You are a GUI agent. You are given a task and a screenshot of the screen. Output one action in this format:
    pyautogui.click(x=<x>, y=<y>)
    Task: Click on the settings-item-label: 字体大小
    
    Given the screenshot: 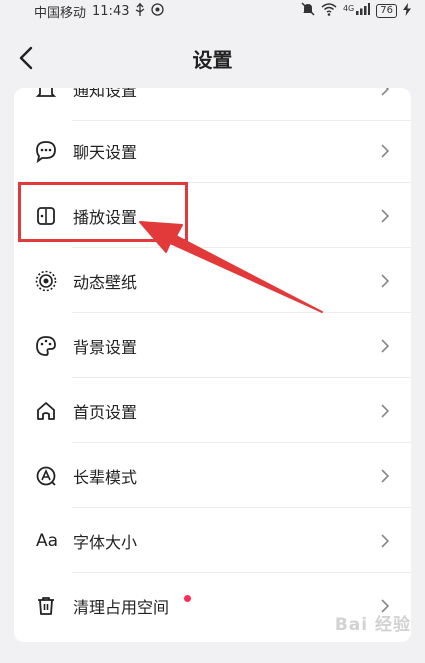 What is the action you would take?
    pyautogui.click(x=105, y=542)
    